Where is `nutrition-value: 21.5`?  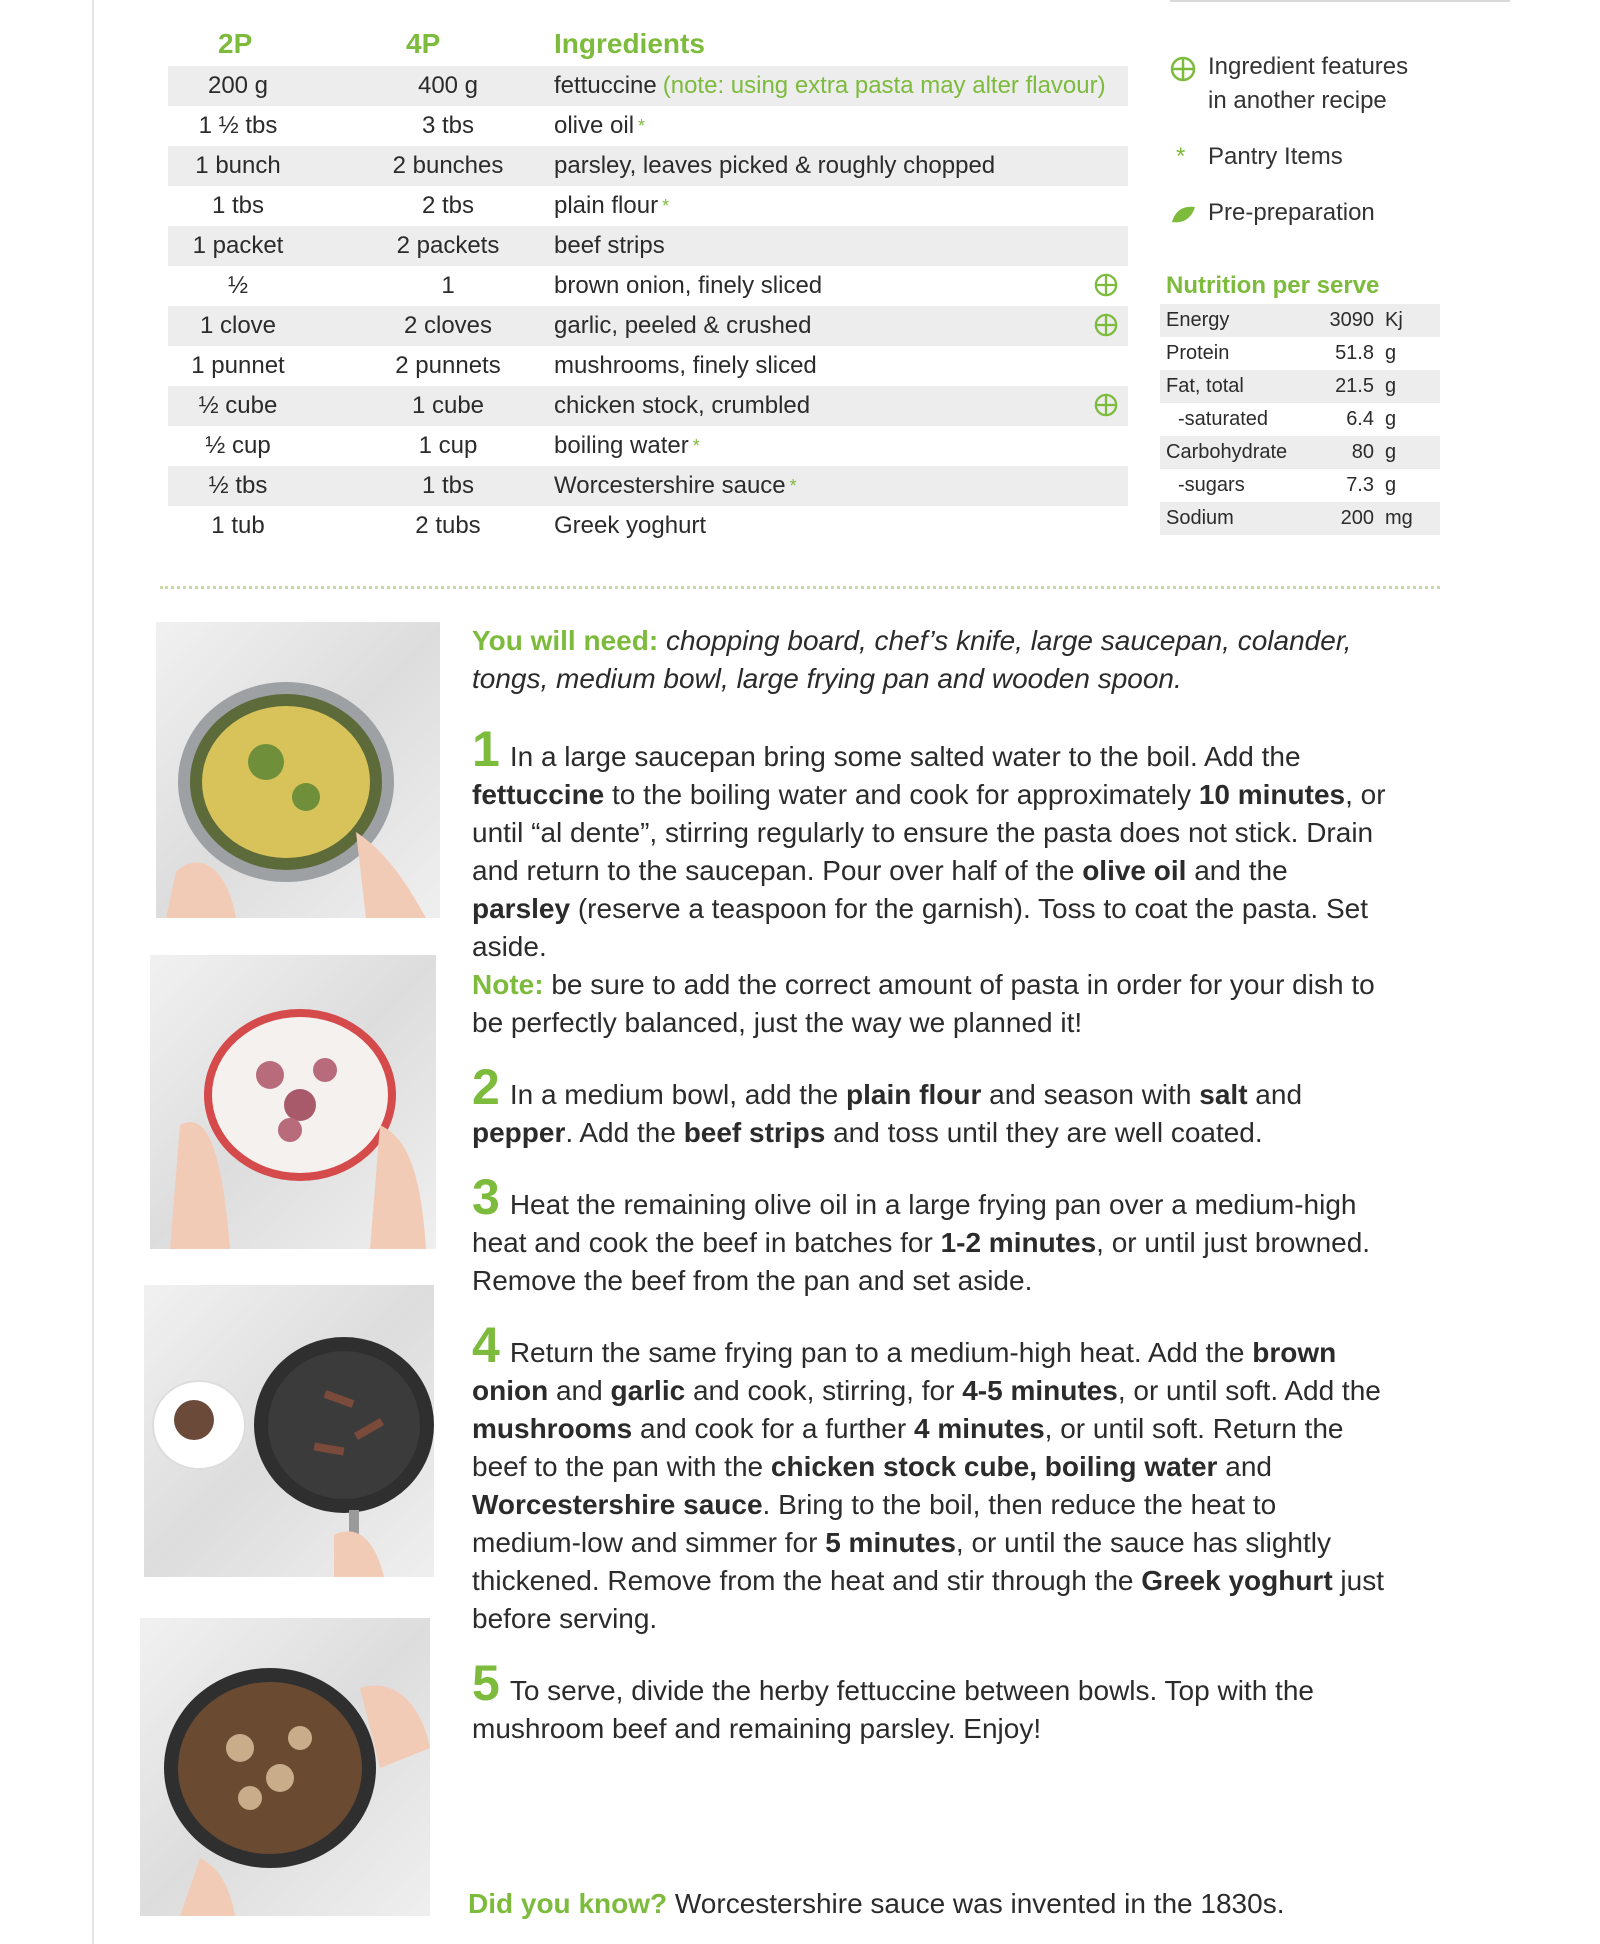 nutrition-value: 21.5 is located at coordinates (1354, 386).